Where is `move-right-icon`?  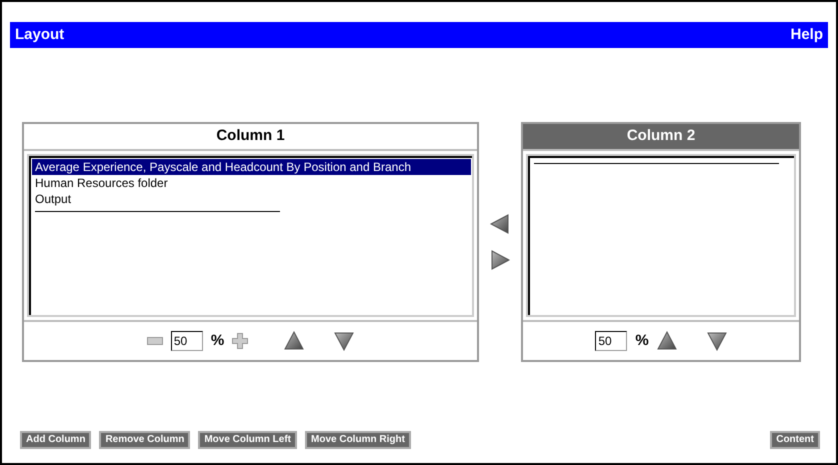
move-right-icon is located at coordinates (500, 260).